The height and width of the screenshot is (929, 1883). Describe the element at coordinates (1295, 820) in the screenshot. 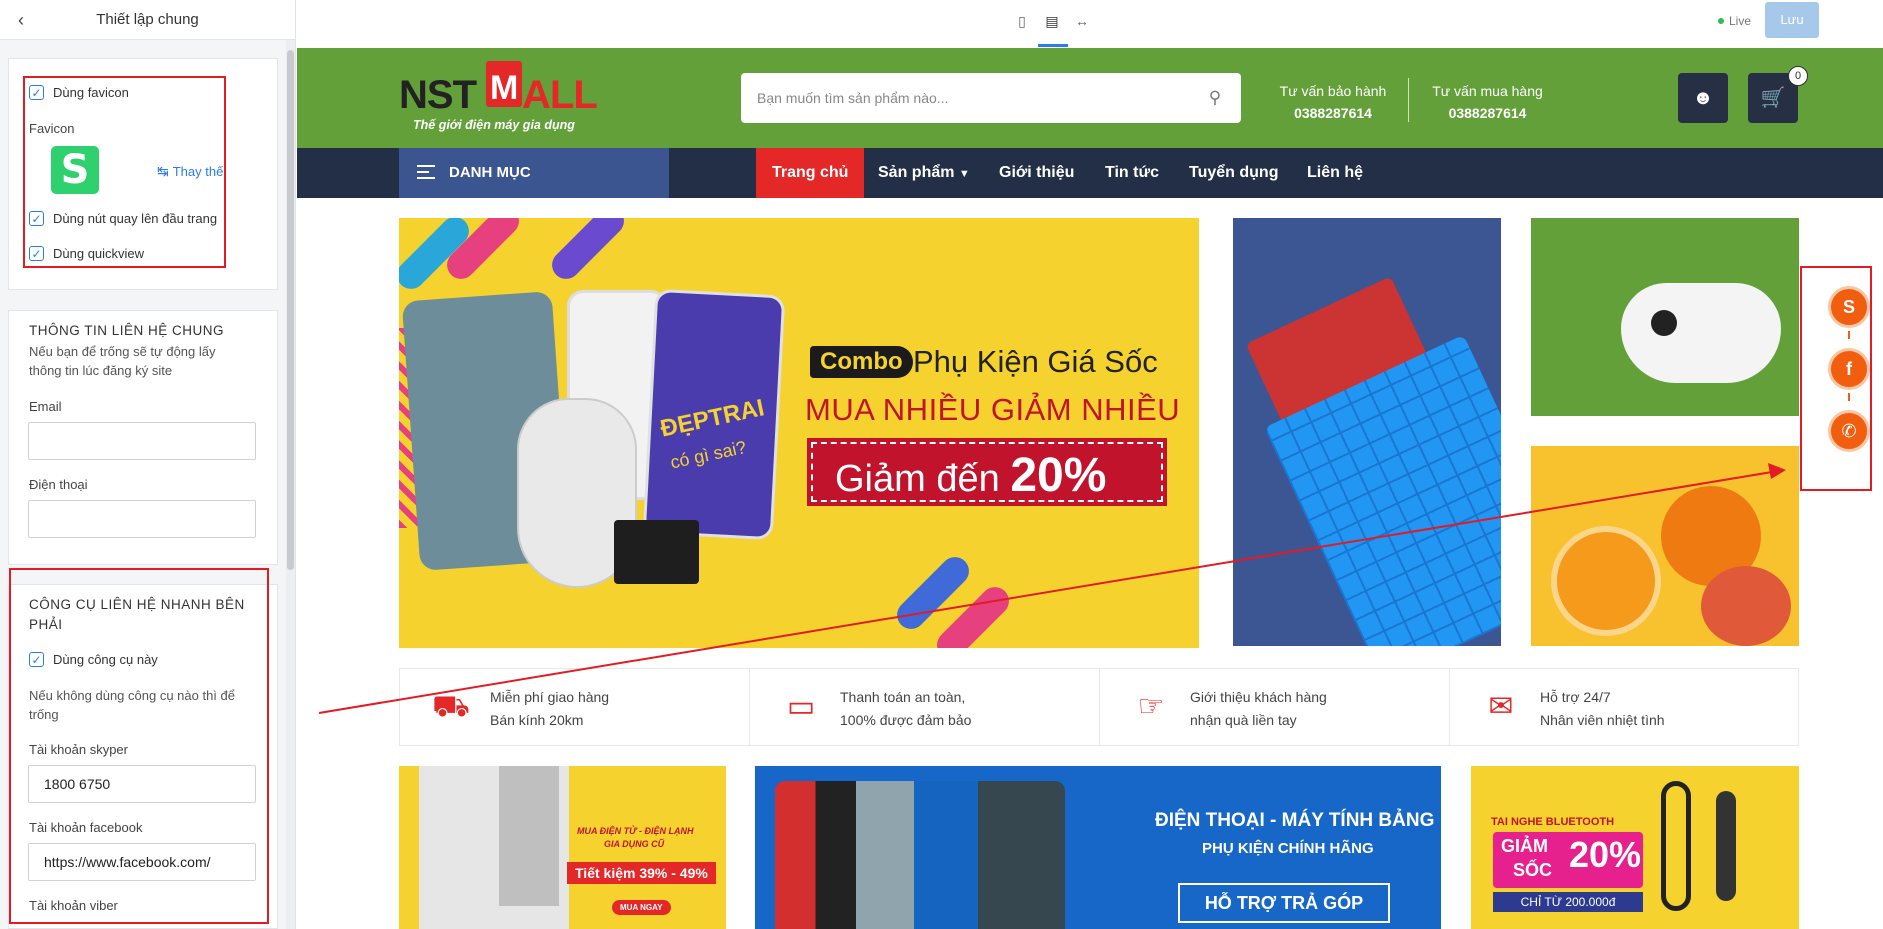

I see `phone-banner-title: ĐIỆN THOẠI - MÁY TÍNH BẢNG` at that location.